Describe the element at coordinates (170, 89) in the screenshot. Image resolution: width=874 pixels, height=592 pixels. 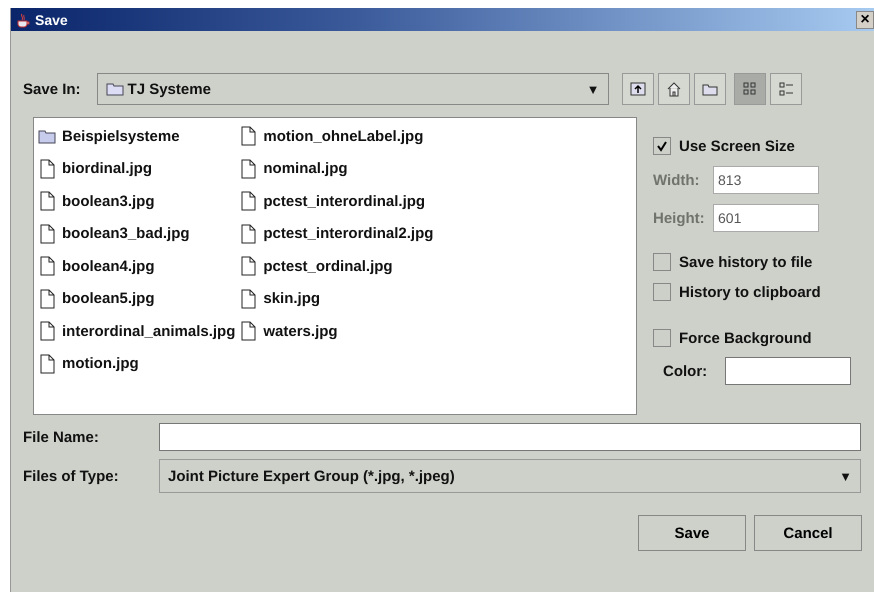
I see `save-in-value: TJ Systeme` at that location.